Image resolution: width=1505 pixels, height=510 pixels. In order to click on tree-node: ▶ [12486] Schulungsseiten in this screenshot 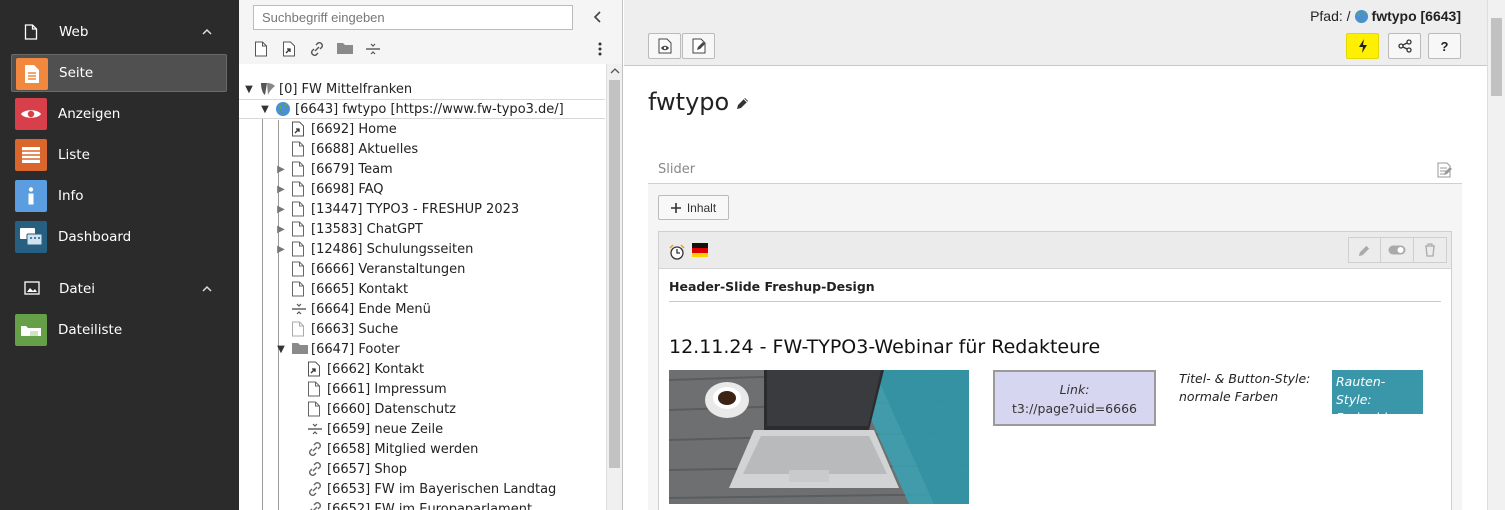, I will do `click(374, 249)`.